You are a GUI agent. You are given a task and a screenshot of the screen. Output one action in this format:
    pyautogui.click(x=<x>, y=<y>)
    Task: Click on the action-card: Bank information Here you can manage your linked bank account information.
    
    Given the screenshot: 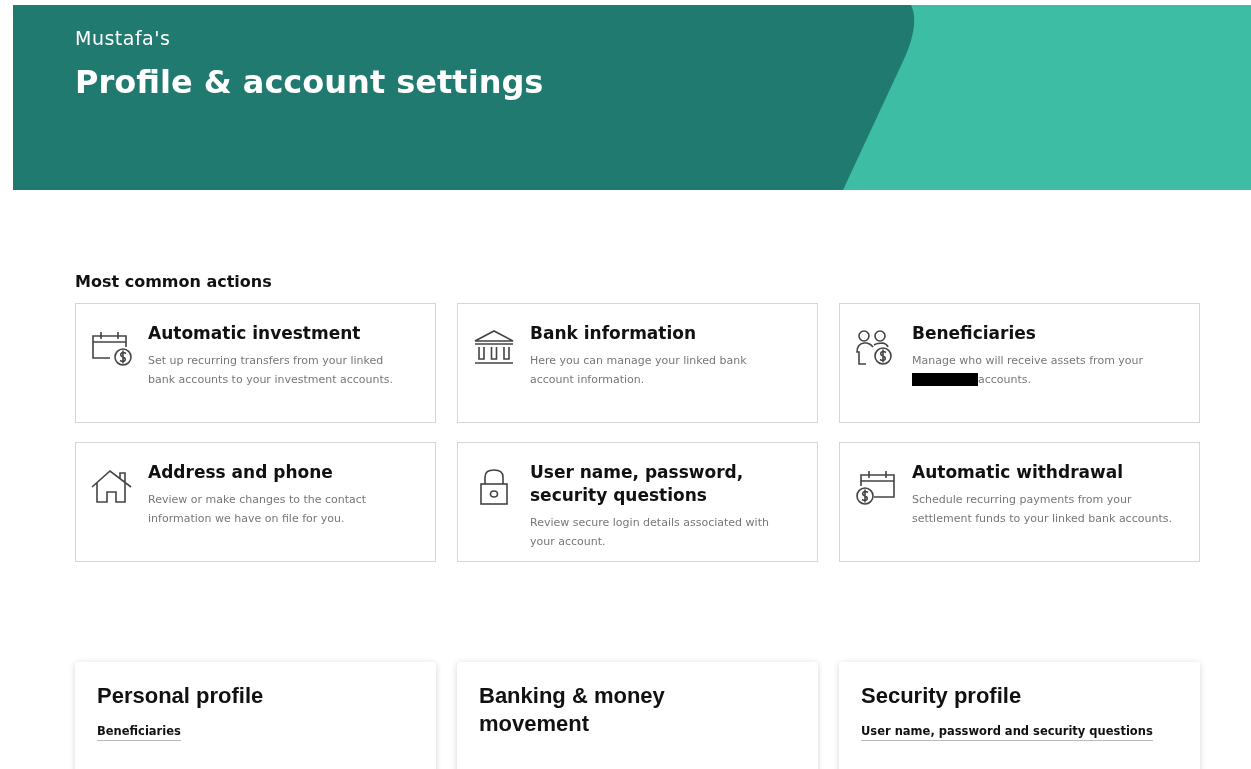 What is the action you would take?
    pyautogui.click(x=637, y=363)
    